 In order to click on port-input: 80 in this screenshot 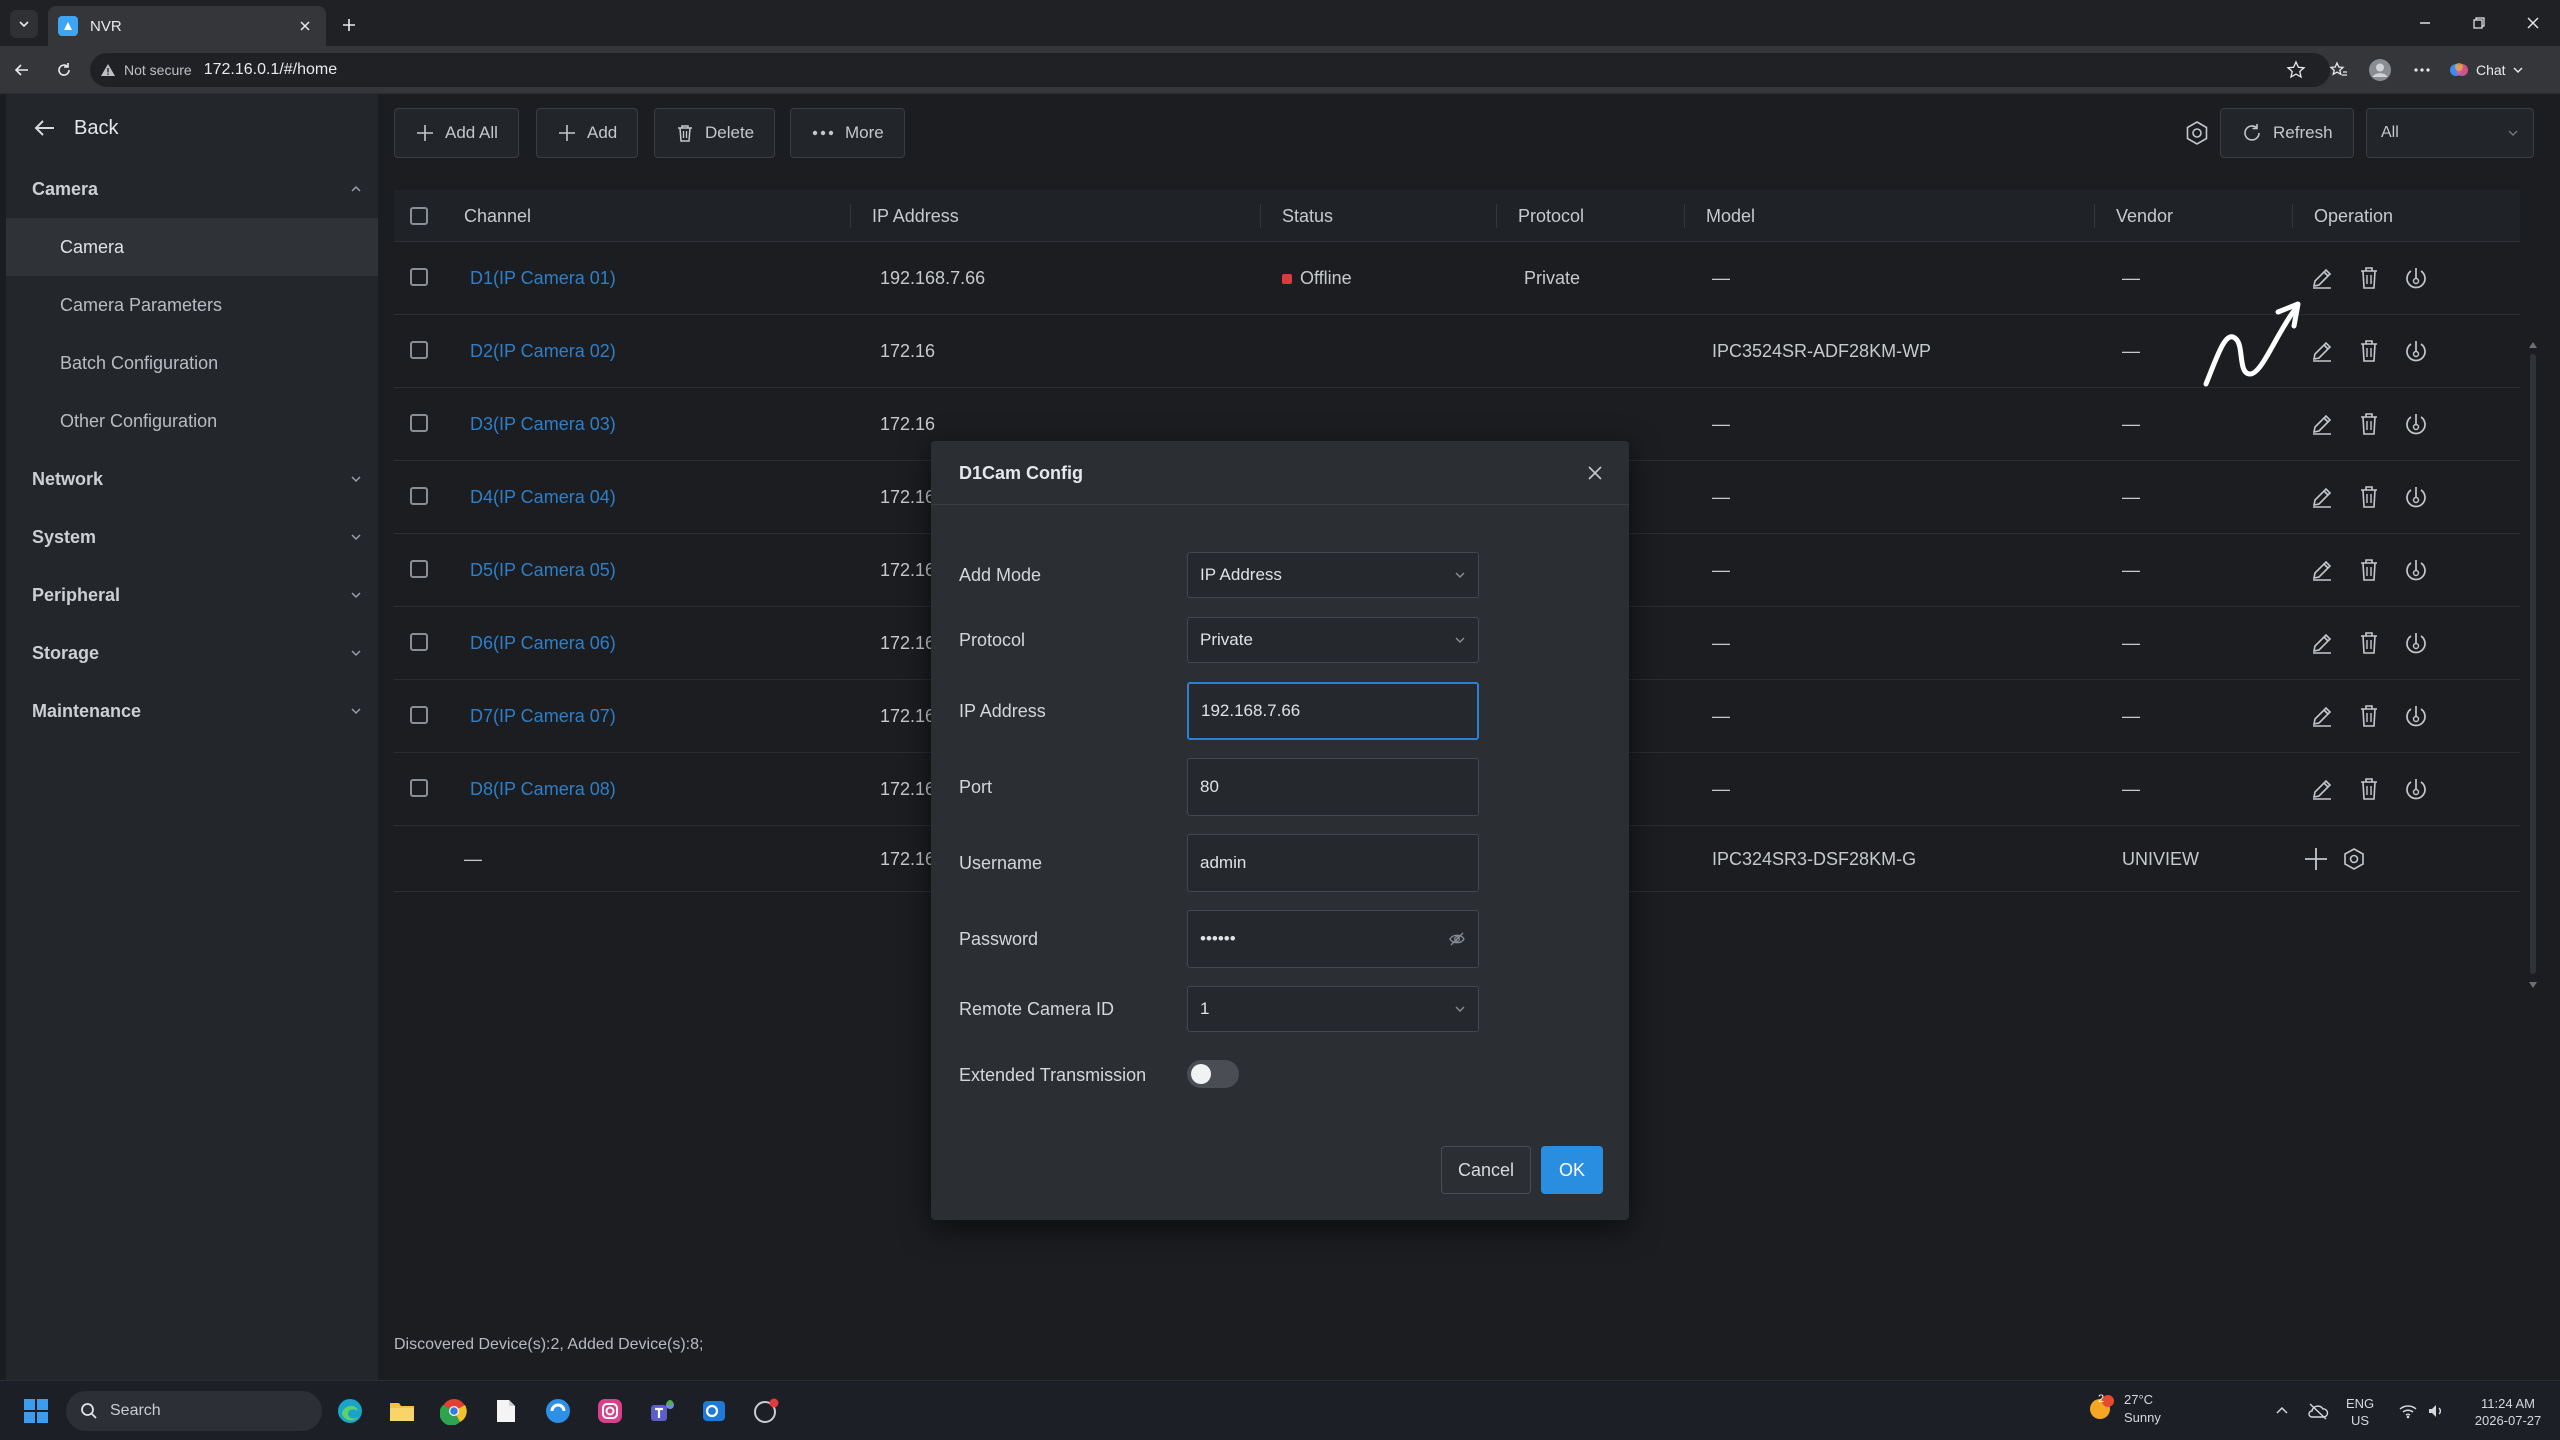, I will do `click(1333, 787)`.